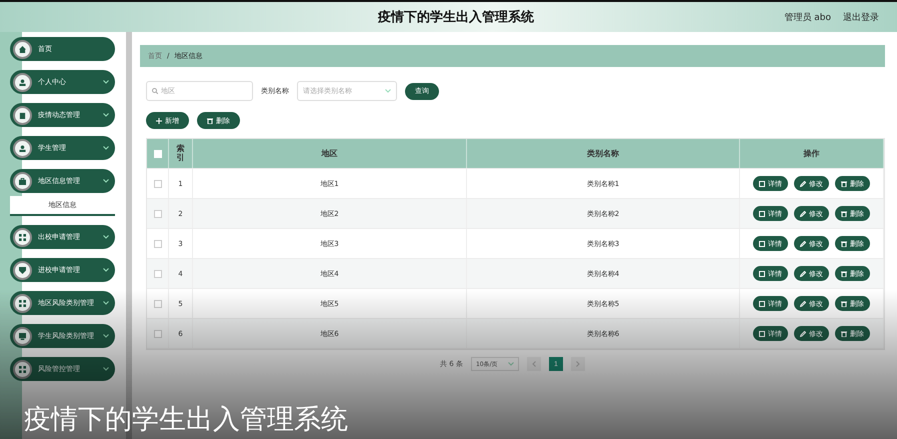  I want to click on shield-icon, so click(22, 270).